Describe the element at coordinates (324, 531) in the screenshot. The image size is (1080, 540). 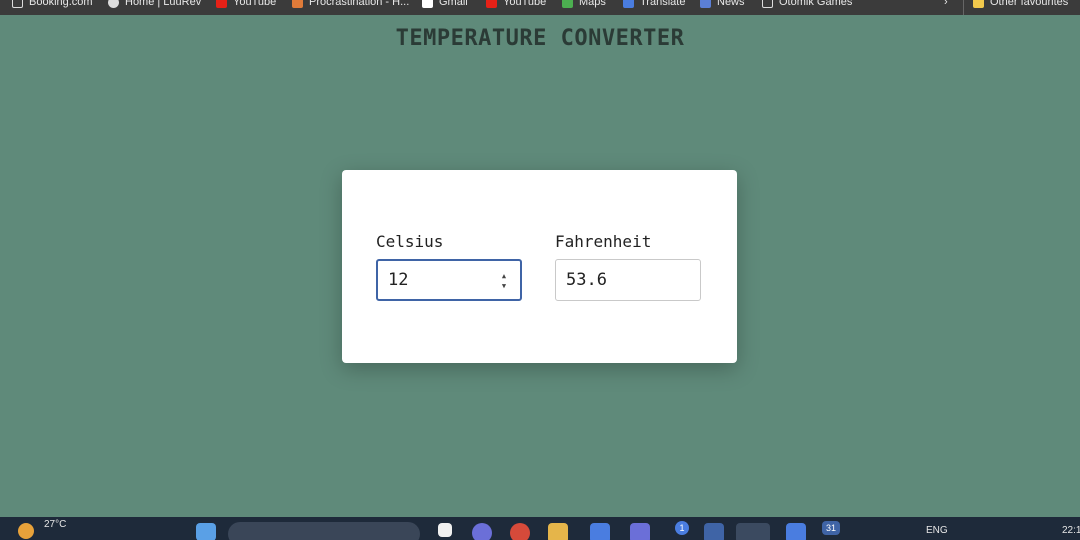
I see `taskbar-search` at that location.